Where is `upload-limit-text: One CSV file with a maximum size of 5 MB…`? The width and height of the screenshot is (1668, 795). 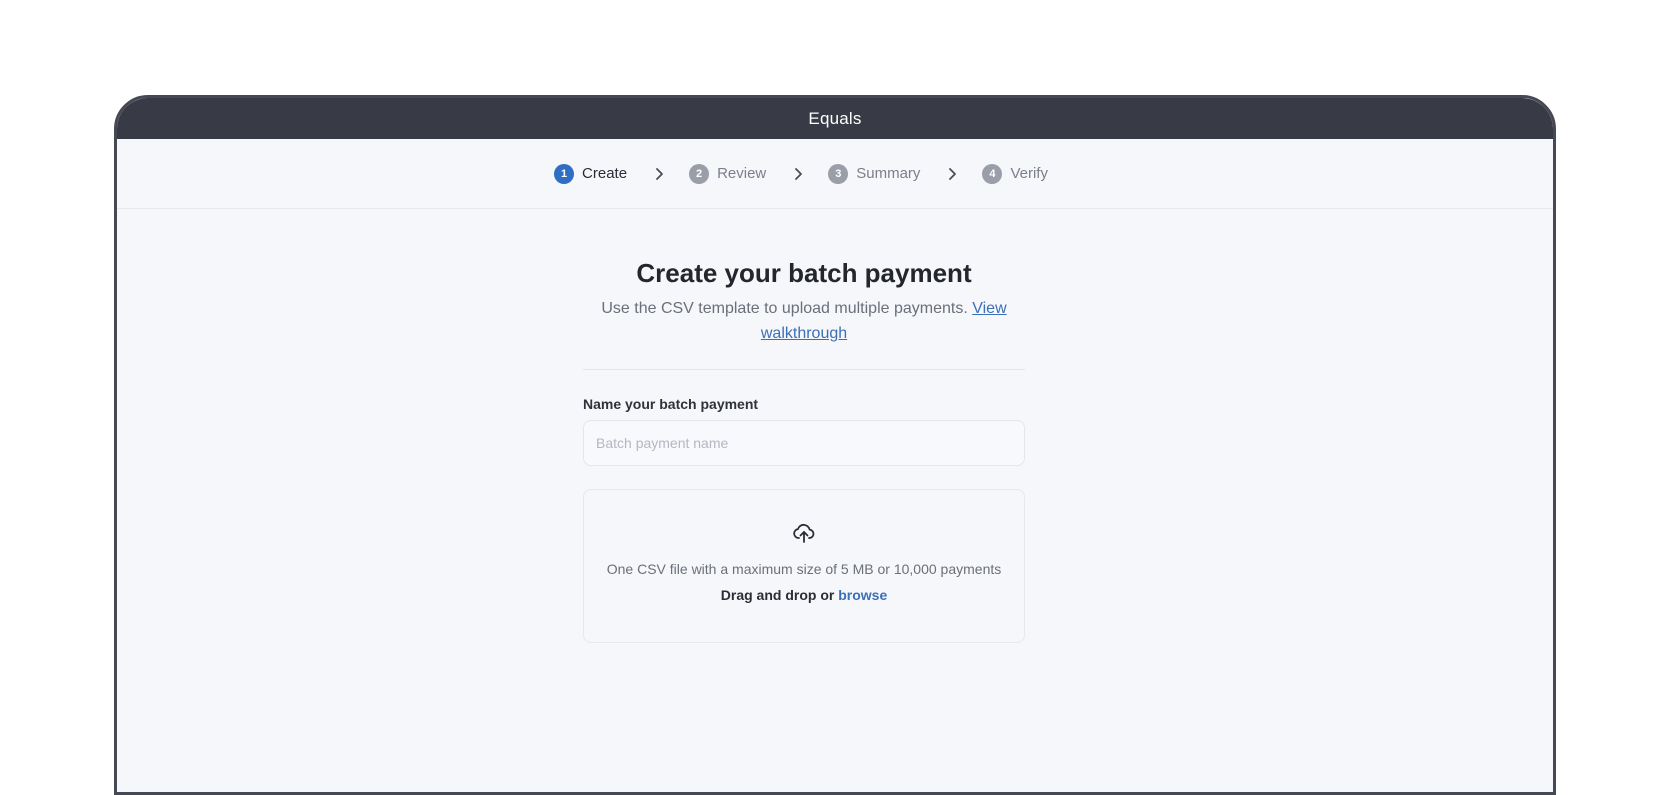 upload-limit-text: One CSV file with a maximum size of 5 MB… is located at coordinates (804, 569).